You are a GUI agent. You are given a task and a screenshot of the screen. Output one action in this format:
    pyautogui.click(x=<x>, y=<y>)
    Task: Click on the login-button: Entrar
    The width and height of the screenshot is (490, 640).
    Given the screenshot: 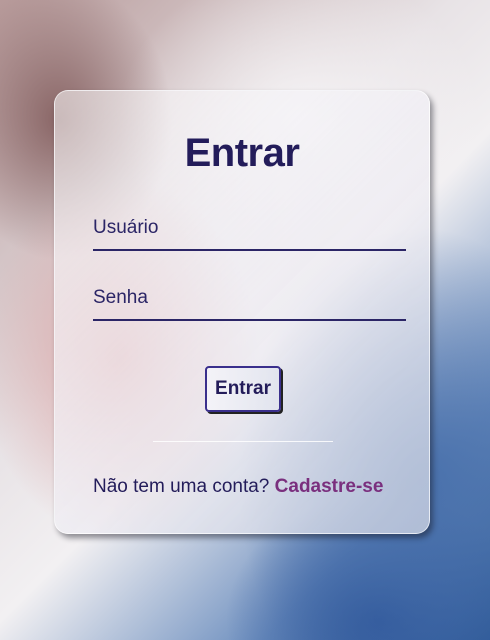 What is the action you would take?
    pyautogui.click(x=243, y=389)
    